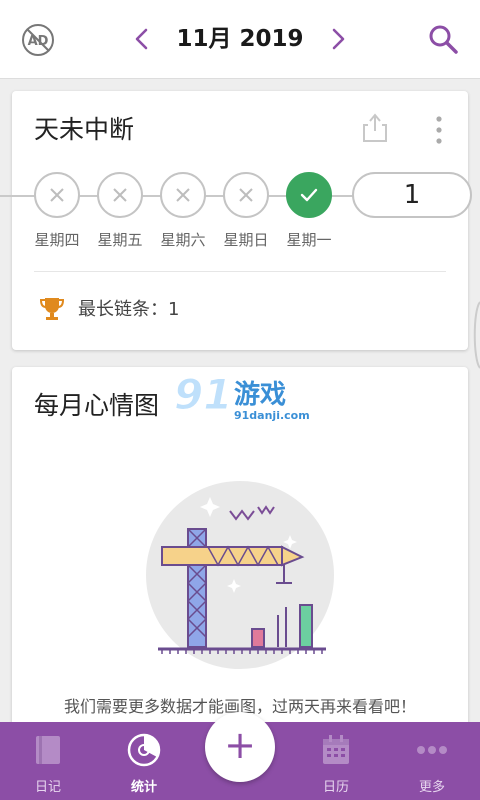 This screenshot has height=800, width=480. What do you see at coordinates (84, 129) in the screenshot?
I see `streak-title: 天未中断` at bounding box center [84, 129].